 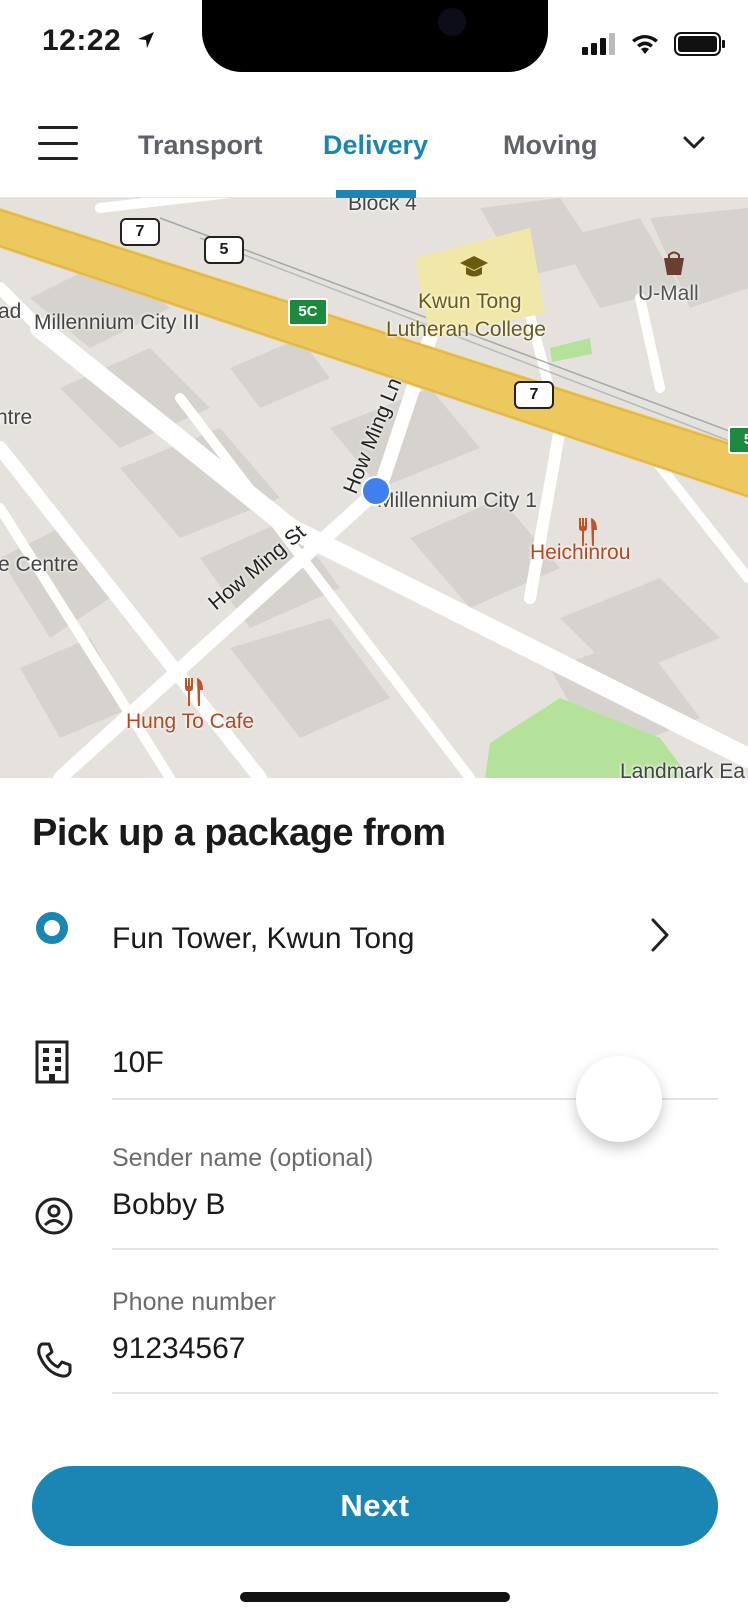 What do you see at coordinates (224, 250) in the screenshot?
I see `route-5-shield: 5` at bounding box center [224, 250].